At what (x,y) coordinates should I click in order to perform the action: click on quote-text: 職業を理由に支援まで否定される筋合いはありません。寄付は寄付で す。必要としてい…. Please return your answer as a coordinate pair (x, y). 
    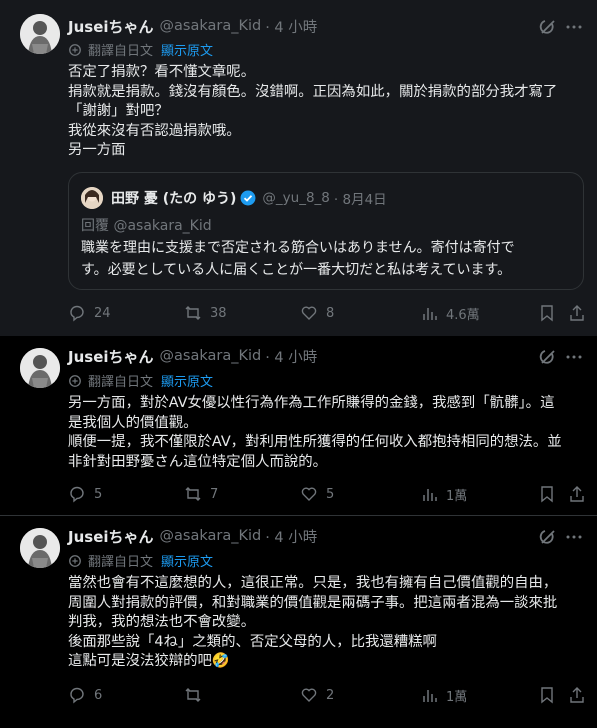
    Looking at the image, I should click on (326, 259).